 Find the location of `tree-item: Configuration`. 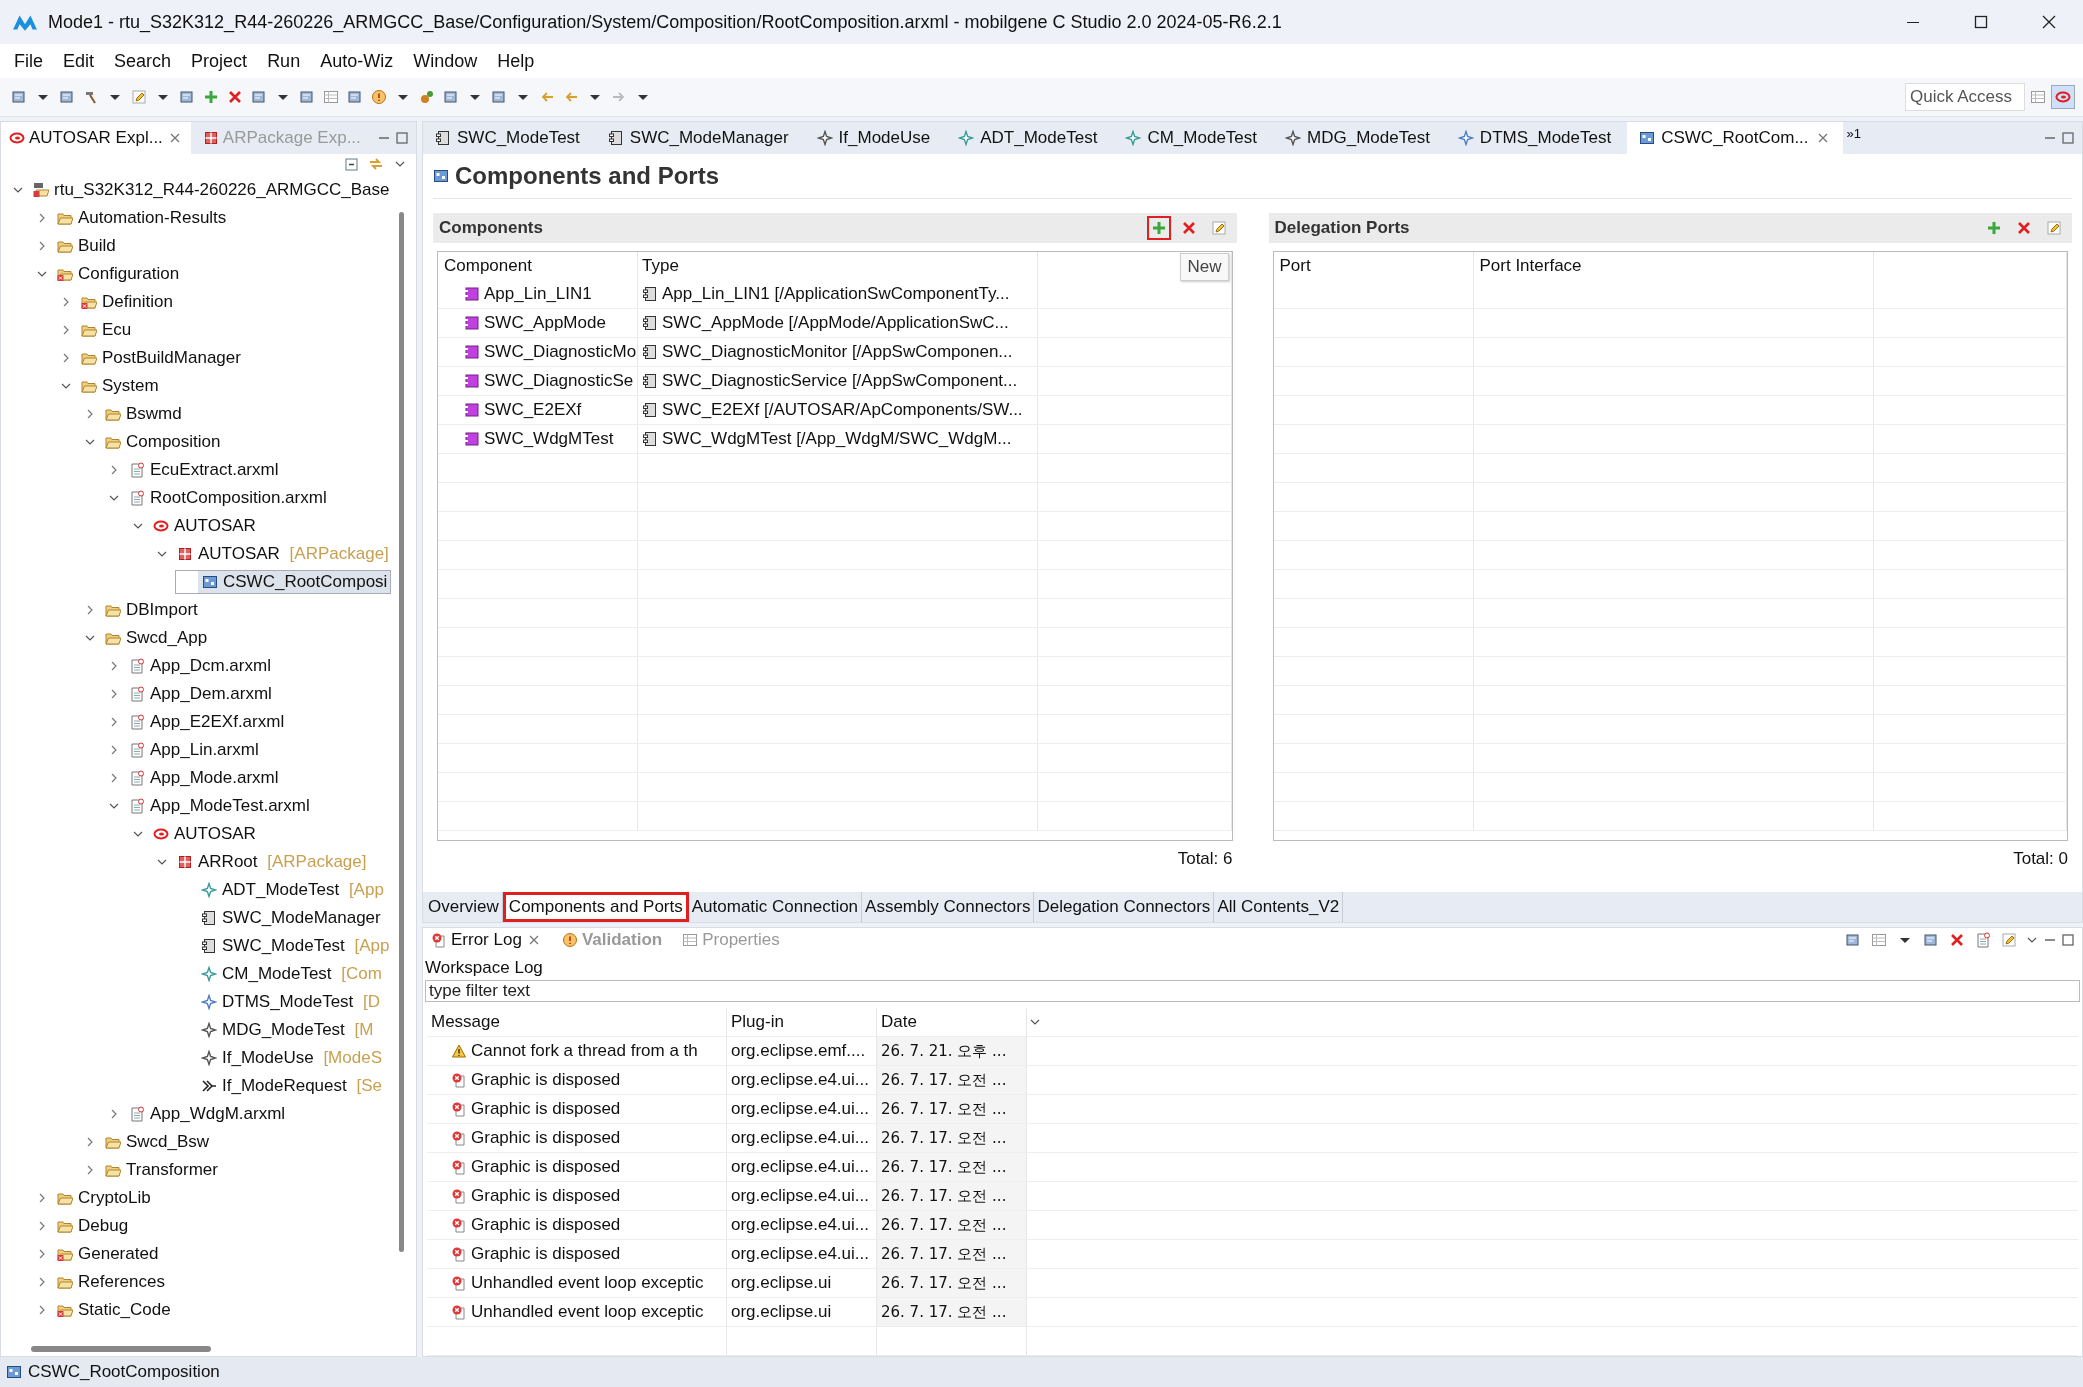

tree-item: Configuration is located at coordinates (107, 274).